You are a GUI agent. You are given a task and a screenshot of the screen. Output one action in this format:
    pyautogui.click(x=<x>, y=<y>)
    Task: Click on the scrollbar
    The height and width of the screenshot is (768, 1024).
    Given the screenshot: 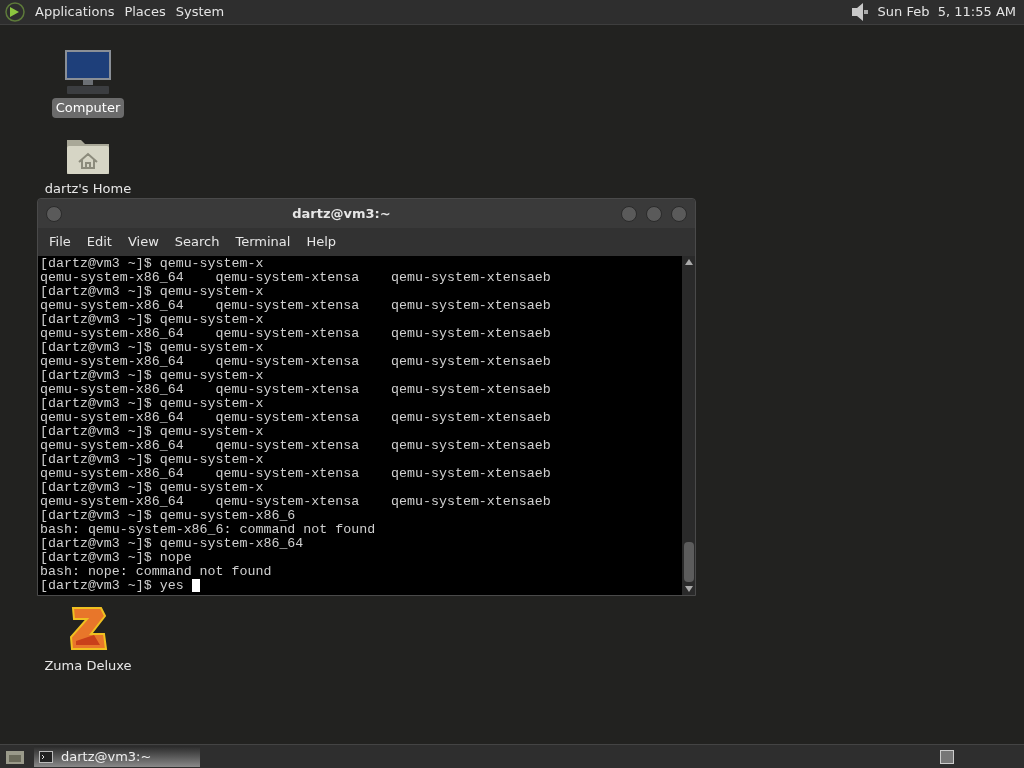 What is the action you would take?
    pyautogui.click(x=688, y=425)
    